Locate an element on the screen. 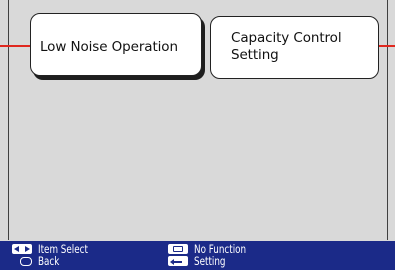 The image size is (395, 270). hint-back: Back is located at coordinates (37, 261).